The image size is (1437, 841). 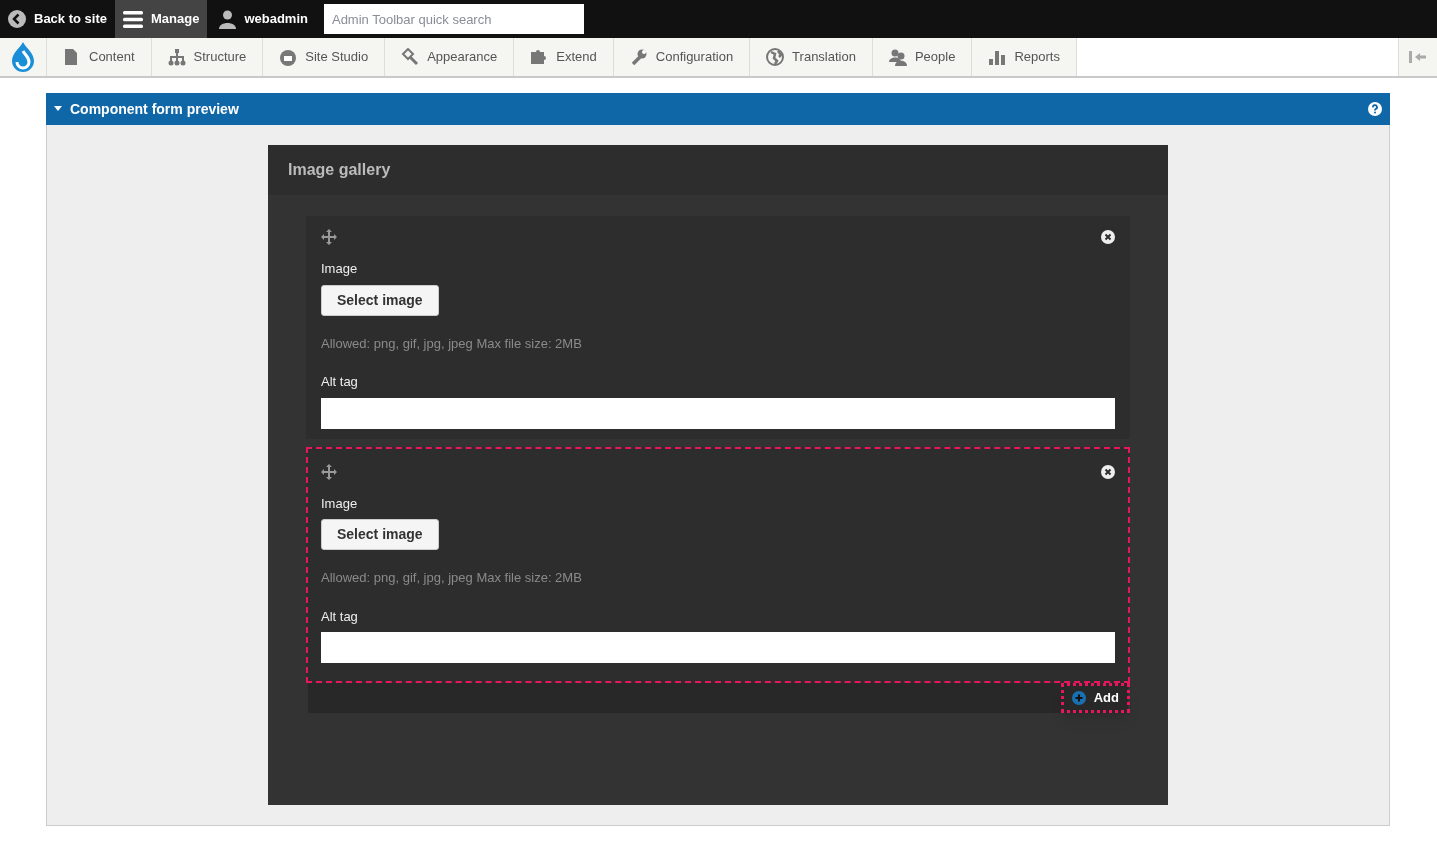 I want to click on menu-item: Site Studio, so click(x=324, y=57).